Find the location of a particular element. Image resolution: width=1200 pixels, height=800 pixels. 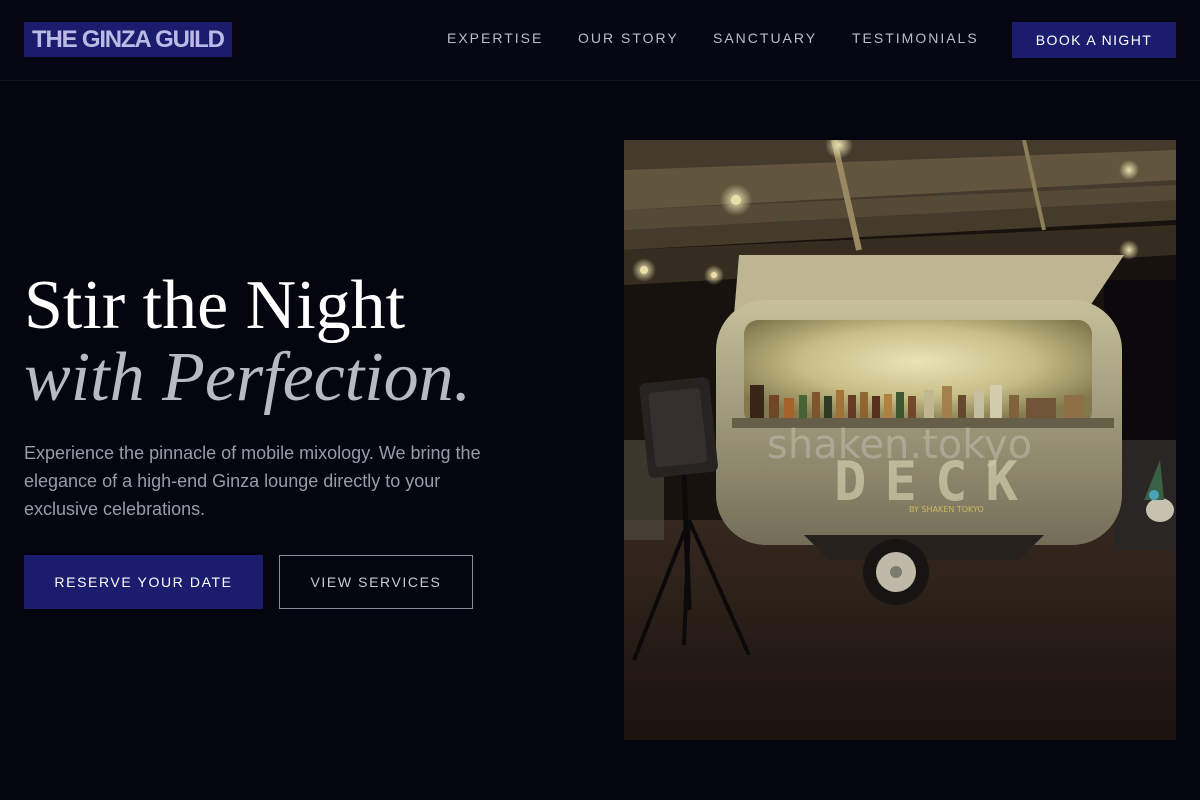

hero-title: Stir the Night with Perfection. is located at coordinates (314, 342).